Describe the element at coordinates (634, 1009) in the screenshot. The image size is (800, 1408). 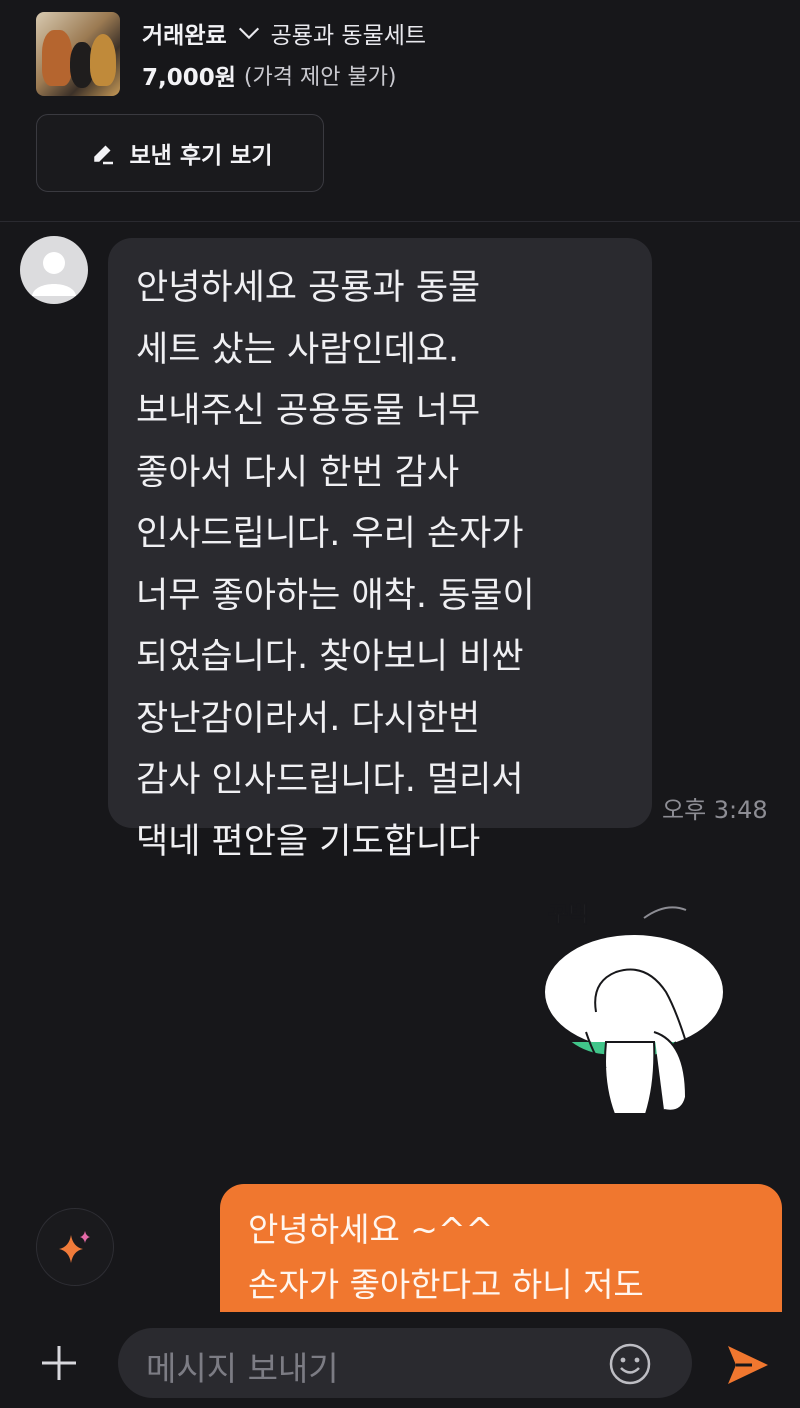
I see `sticker-image: 꾸벅` at that location.